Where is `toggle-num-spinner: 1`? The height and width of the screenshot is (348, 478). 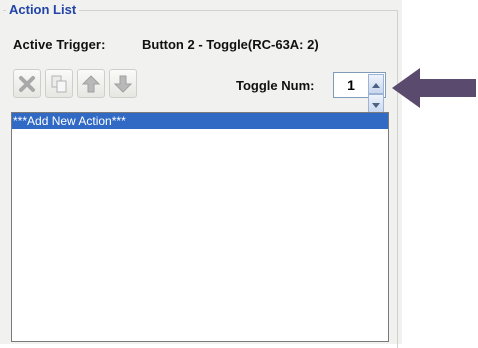
toggle-num-spinner: 1 is located at coordinates (359, 93).